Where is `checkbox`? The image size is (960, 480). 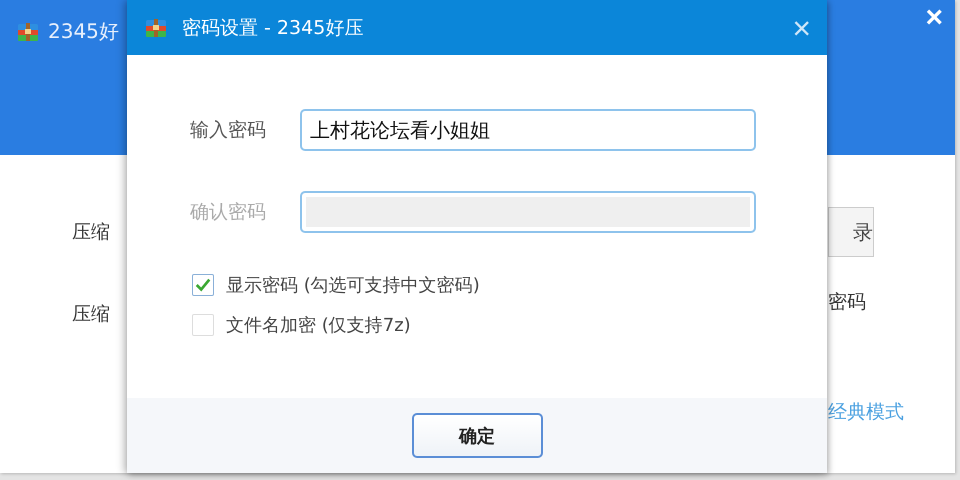
checkbox is located at coordinates (203, 285).